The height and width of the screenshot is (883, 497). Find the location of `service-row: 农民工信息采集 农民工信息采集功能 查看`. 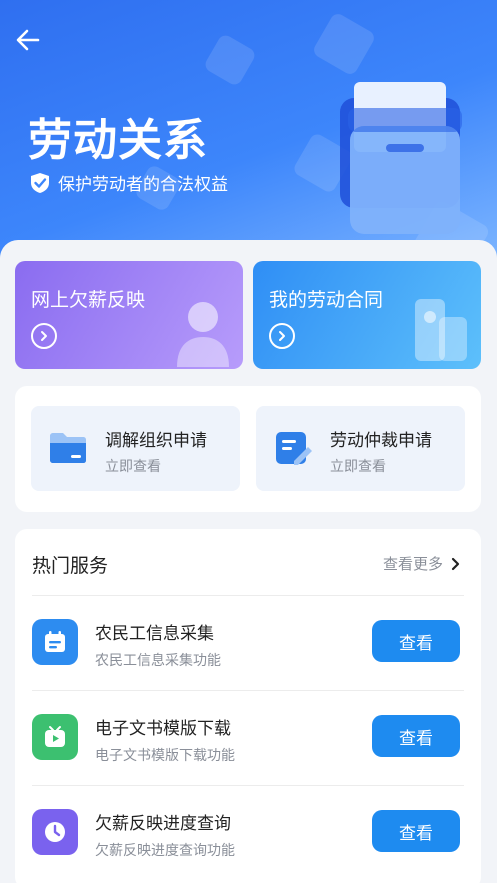

service-row: 农民工信息采集 农民工信息采集功能 查看 is located at coordinates (248, 642).